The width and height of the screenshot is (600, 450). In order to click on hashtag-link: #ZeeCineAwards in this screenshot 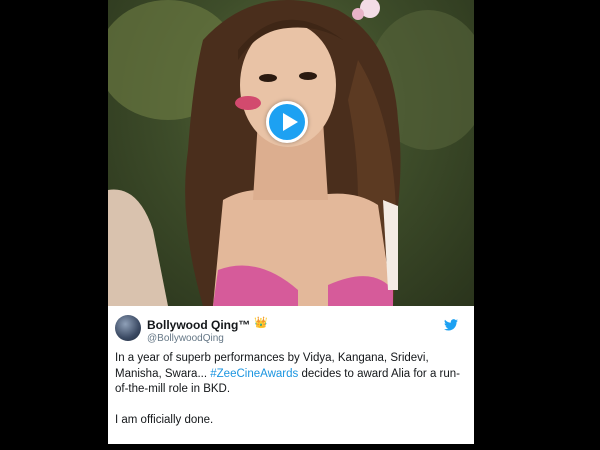, I will do `click(254, 374)`.